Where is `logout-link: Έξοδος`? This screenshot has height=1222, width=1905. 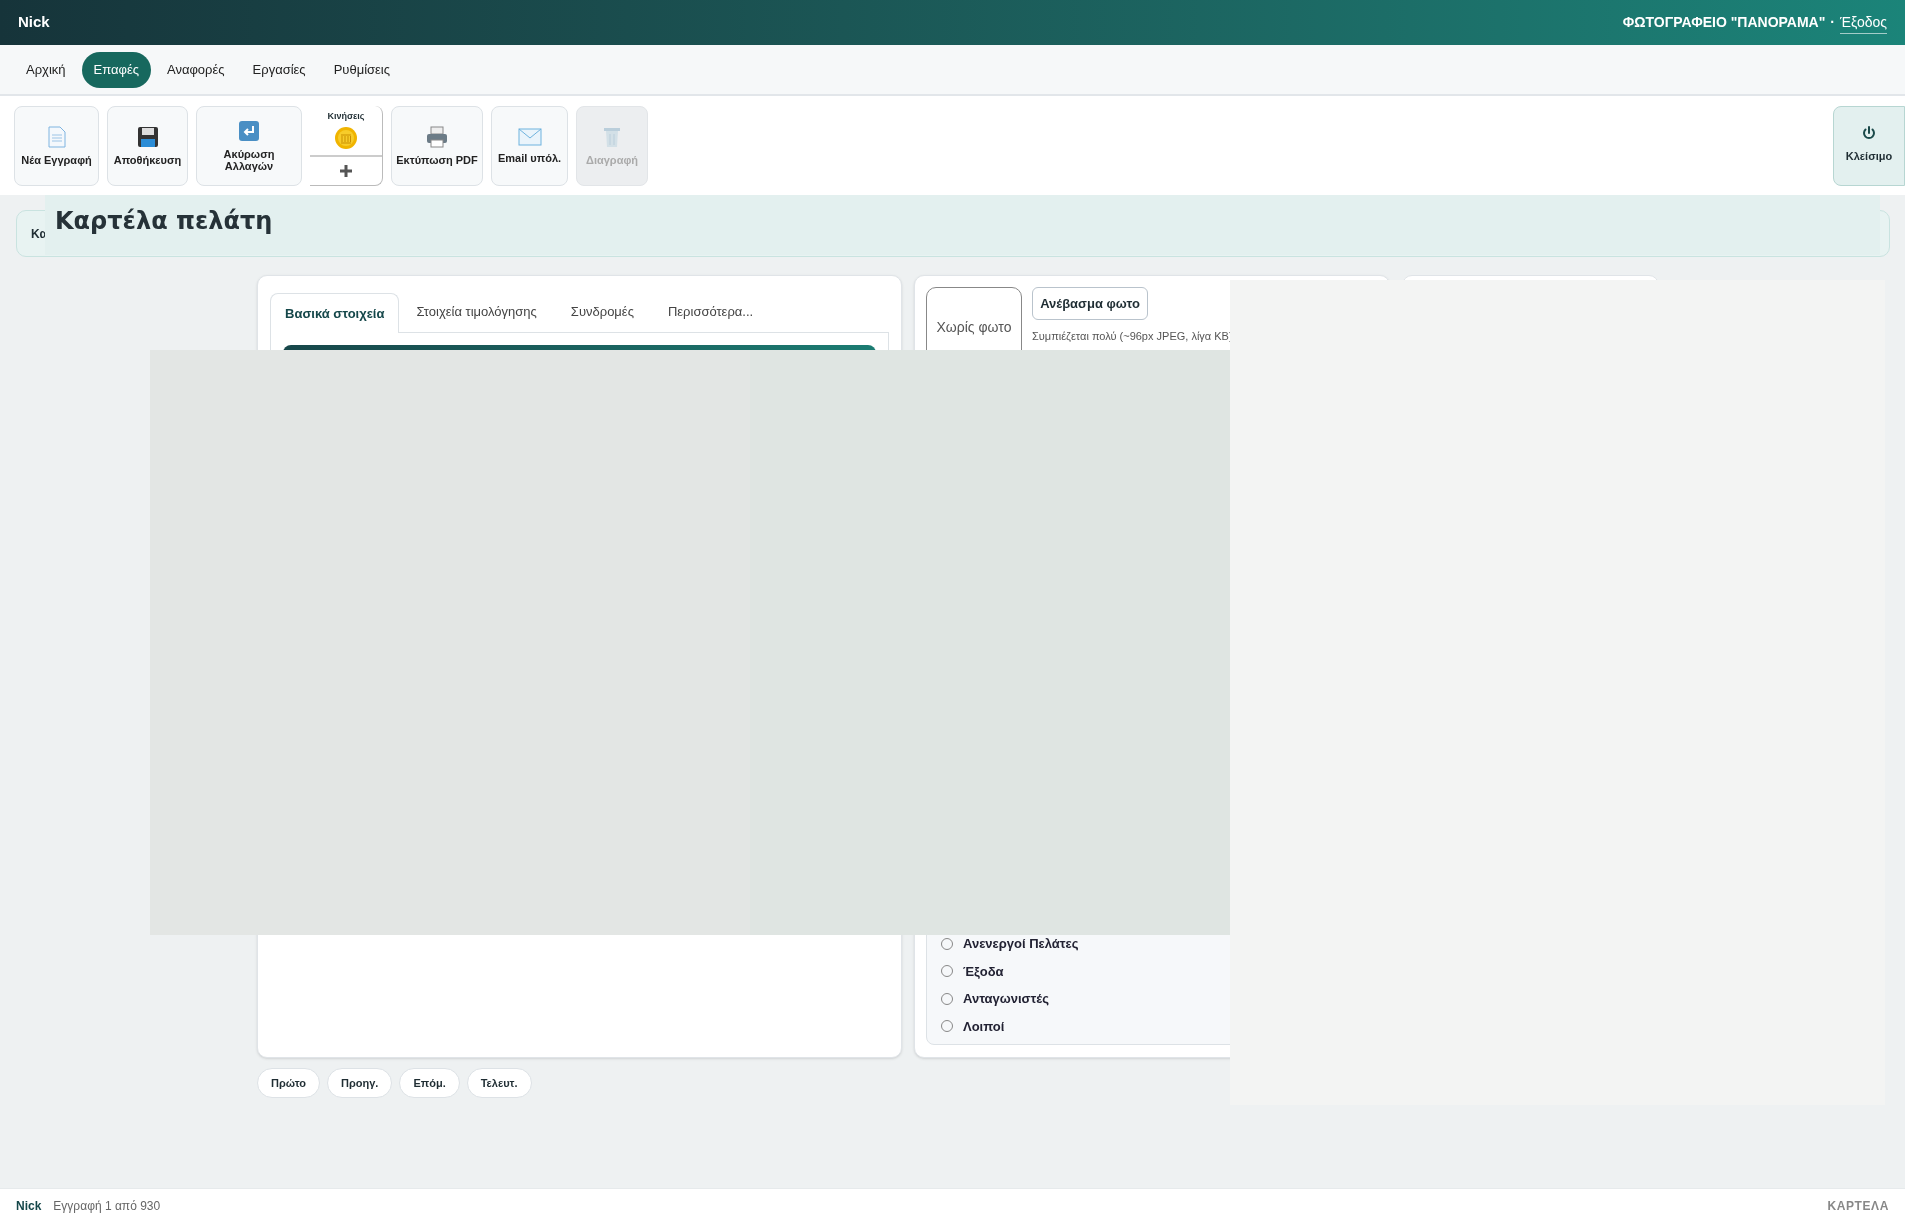
logout-link: Έξοδος is located at coordinates (1863, 22).